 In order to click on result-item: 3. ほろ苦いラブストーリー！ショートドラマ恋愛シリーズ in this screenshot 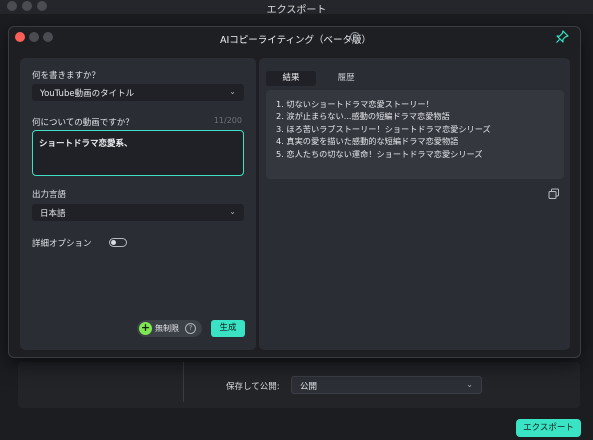, I will do `click(415, 129)`.